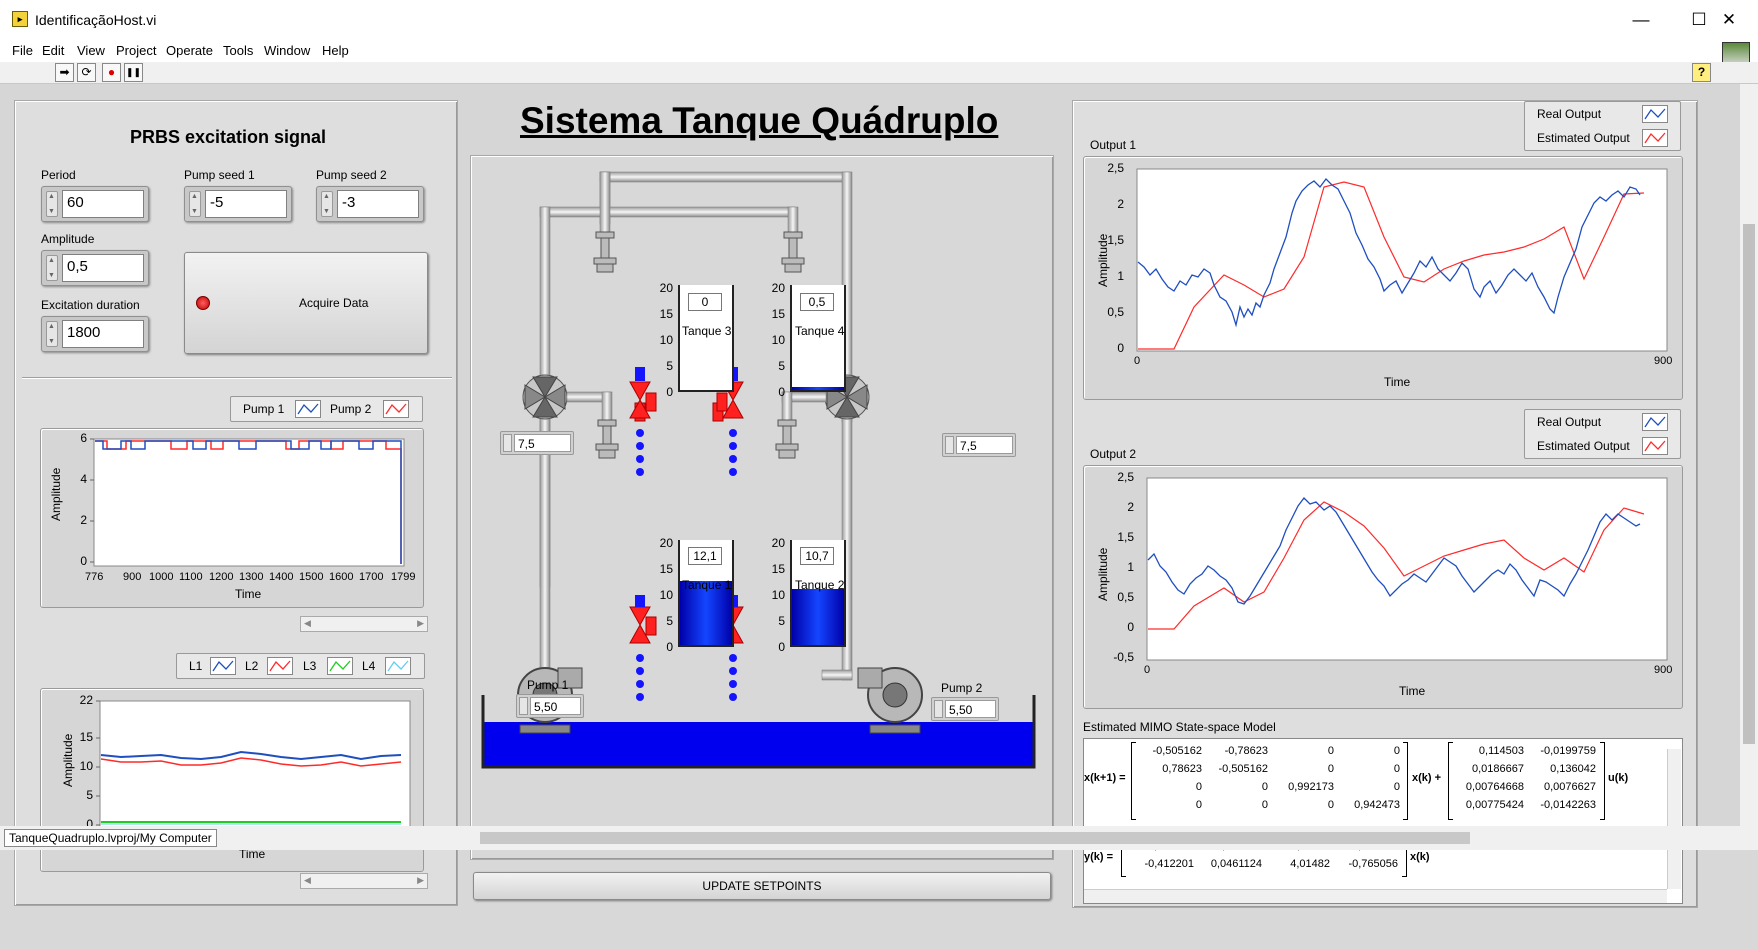  I want to click on pump-chart-scrollbar: ◀ ▶, so click(364, 624).